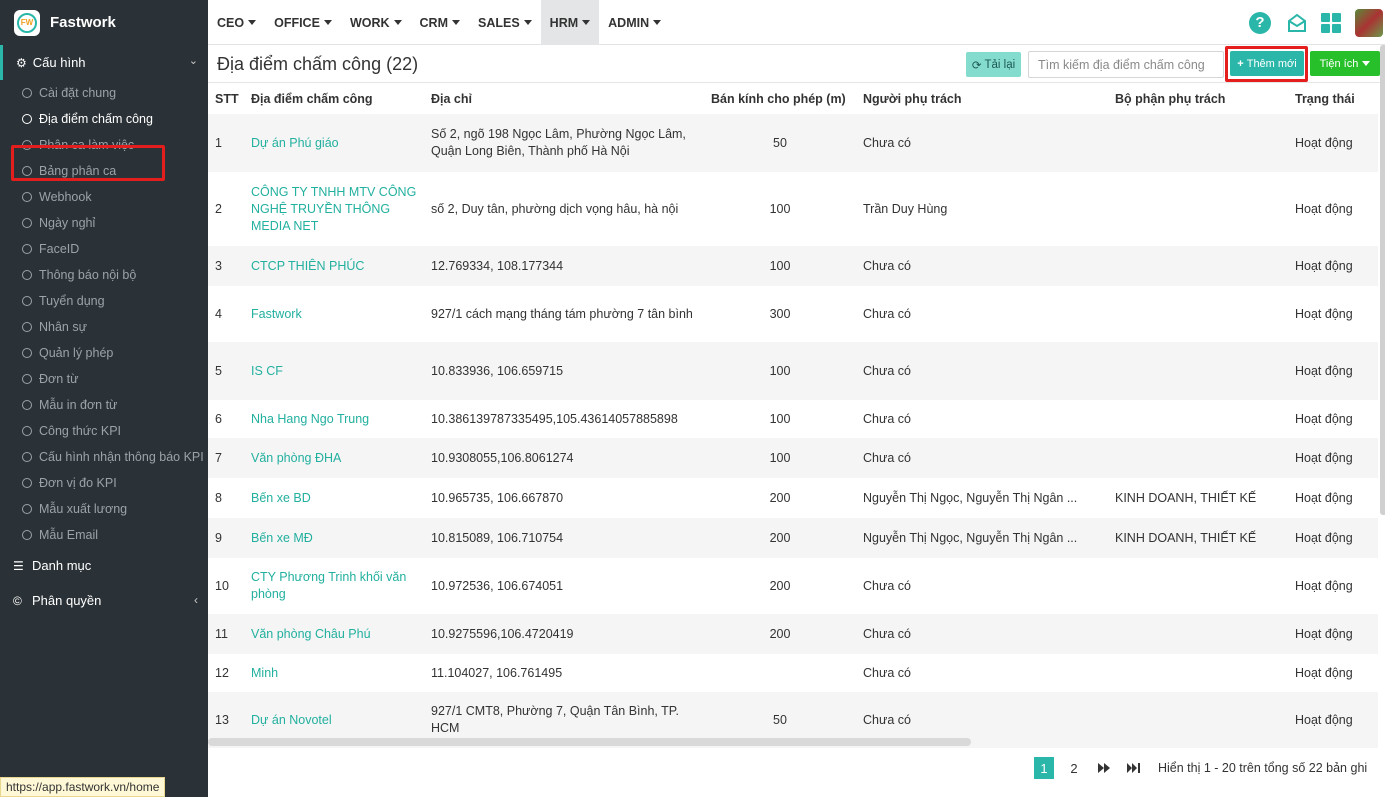 The image size is (1385, 797). Describe the element at coordinates (104, 197) in the screenshot. I see `sidebar-item: Webhook` at that location.